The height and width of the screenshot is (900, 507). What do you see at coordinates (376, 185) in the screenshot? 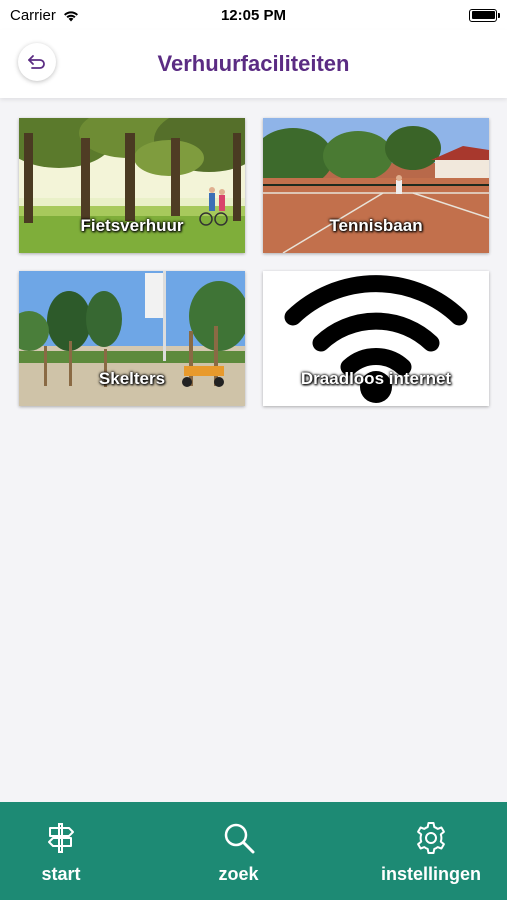
I see `tile-tennisbaan: Tennisbaan` at bounding box center [376, 185].